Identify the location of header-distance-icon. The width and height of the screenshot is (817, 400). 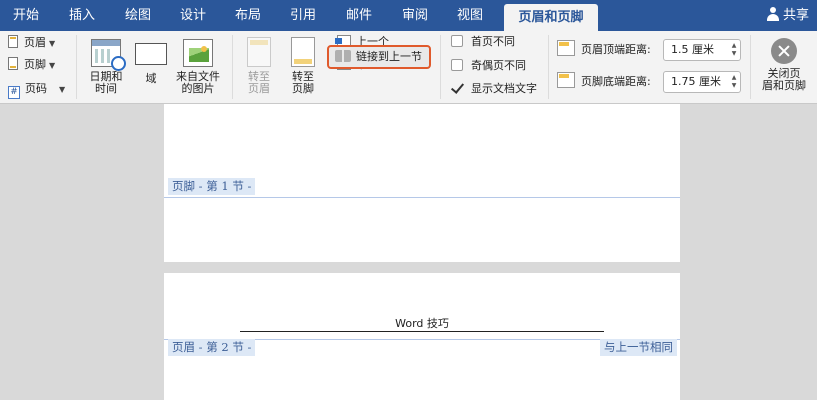
(566, 48).